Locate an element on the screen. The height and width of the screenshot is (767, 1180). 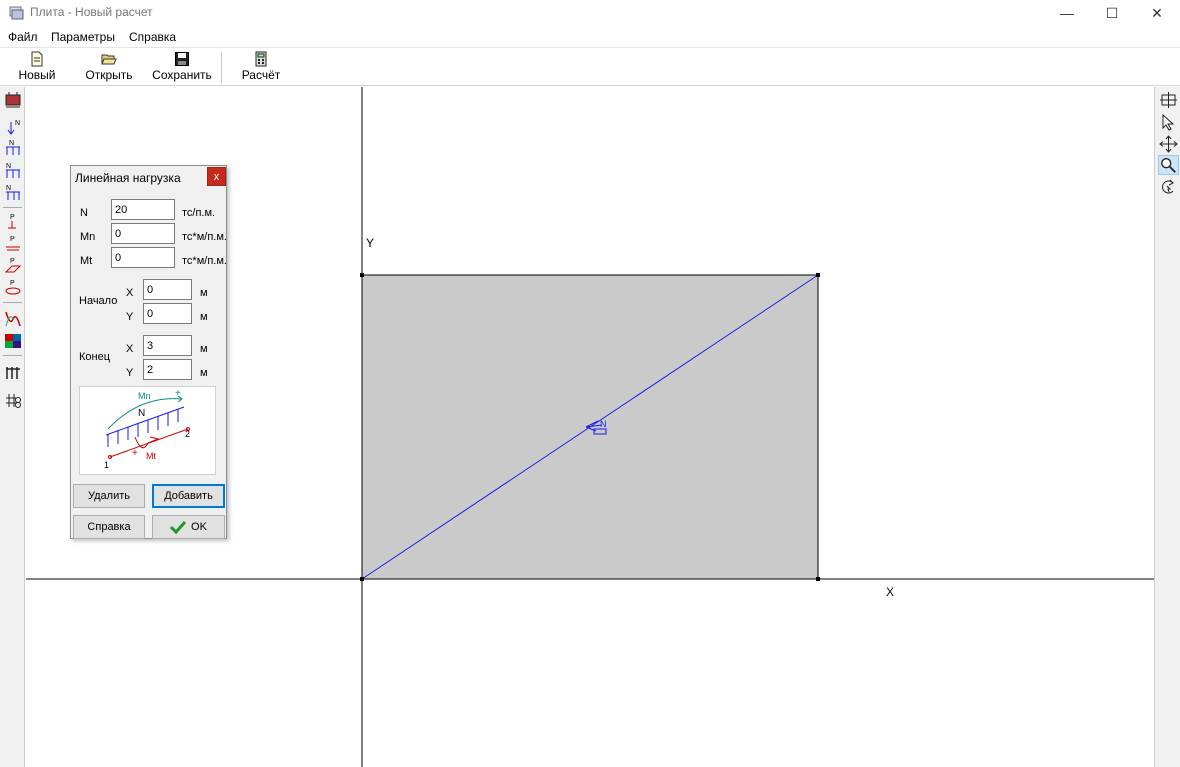
left-tool-palette: N N N N P P P P is located at coordinates (12, 427).